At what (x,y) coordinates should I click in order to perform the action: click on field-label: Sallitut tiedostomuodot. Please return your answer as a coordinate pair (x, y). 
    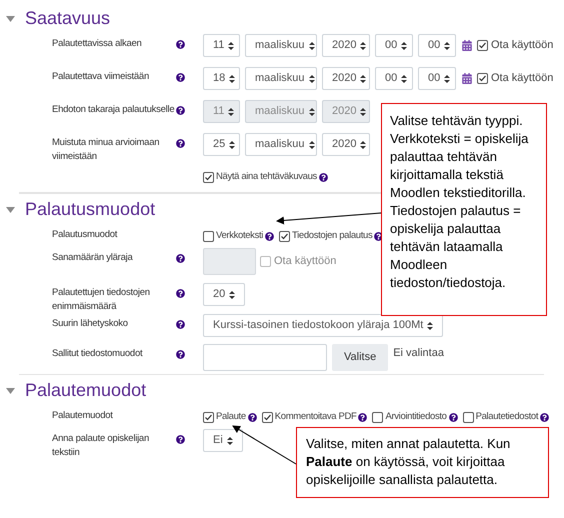
    Looking at the image, I should click on (97, 353).